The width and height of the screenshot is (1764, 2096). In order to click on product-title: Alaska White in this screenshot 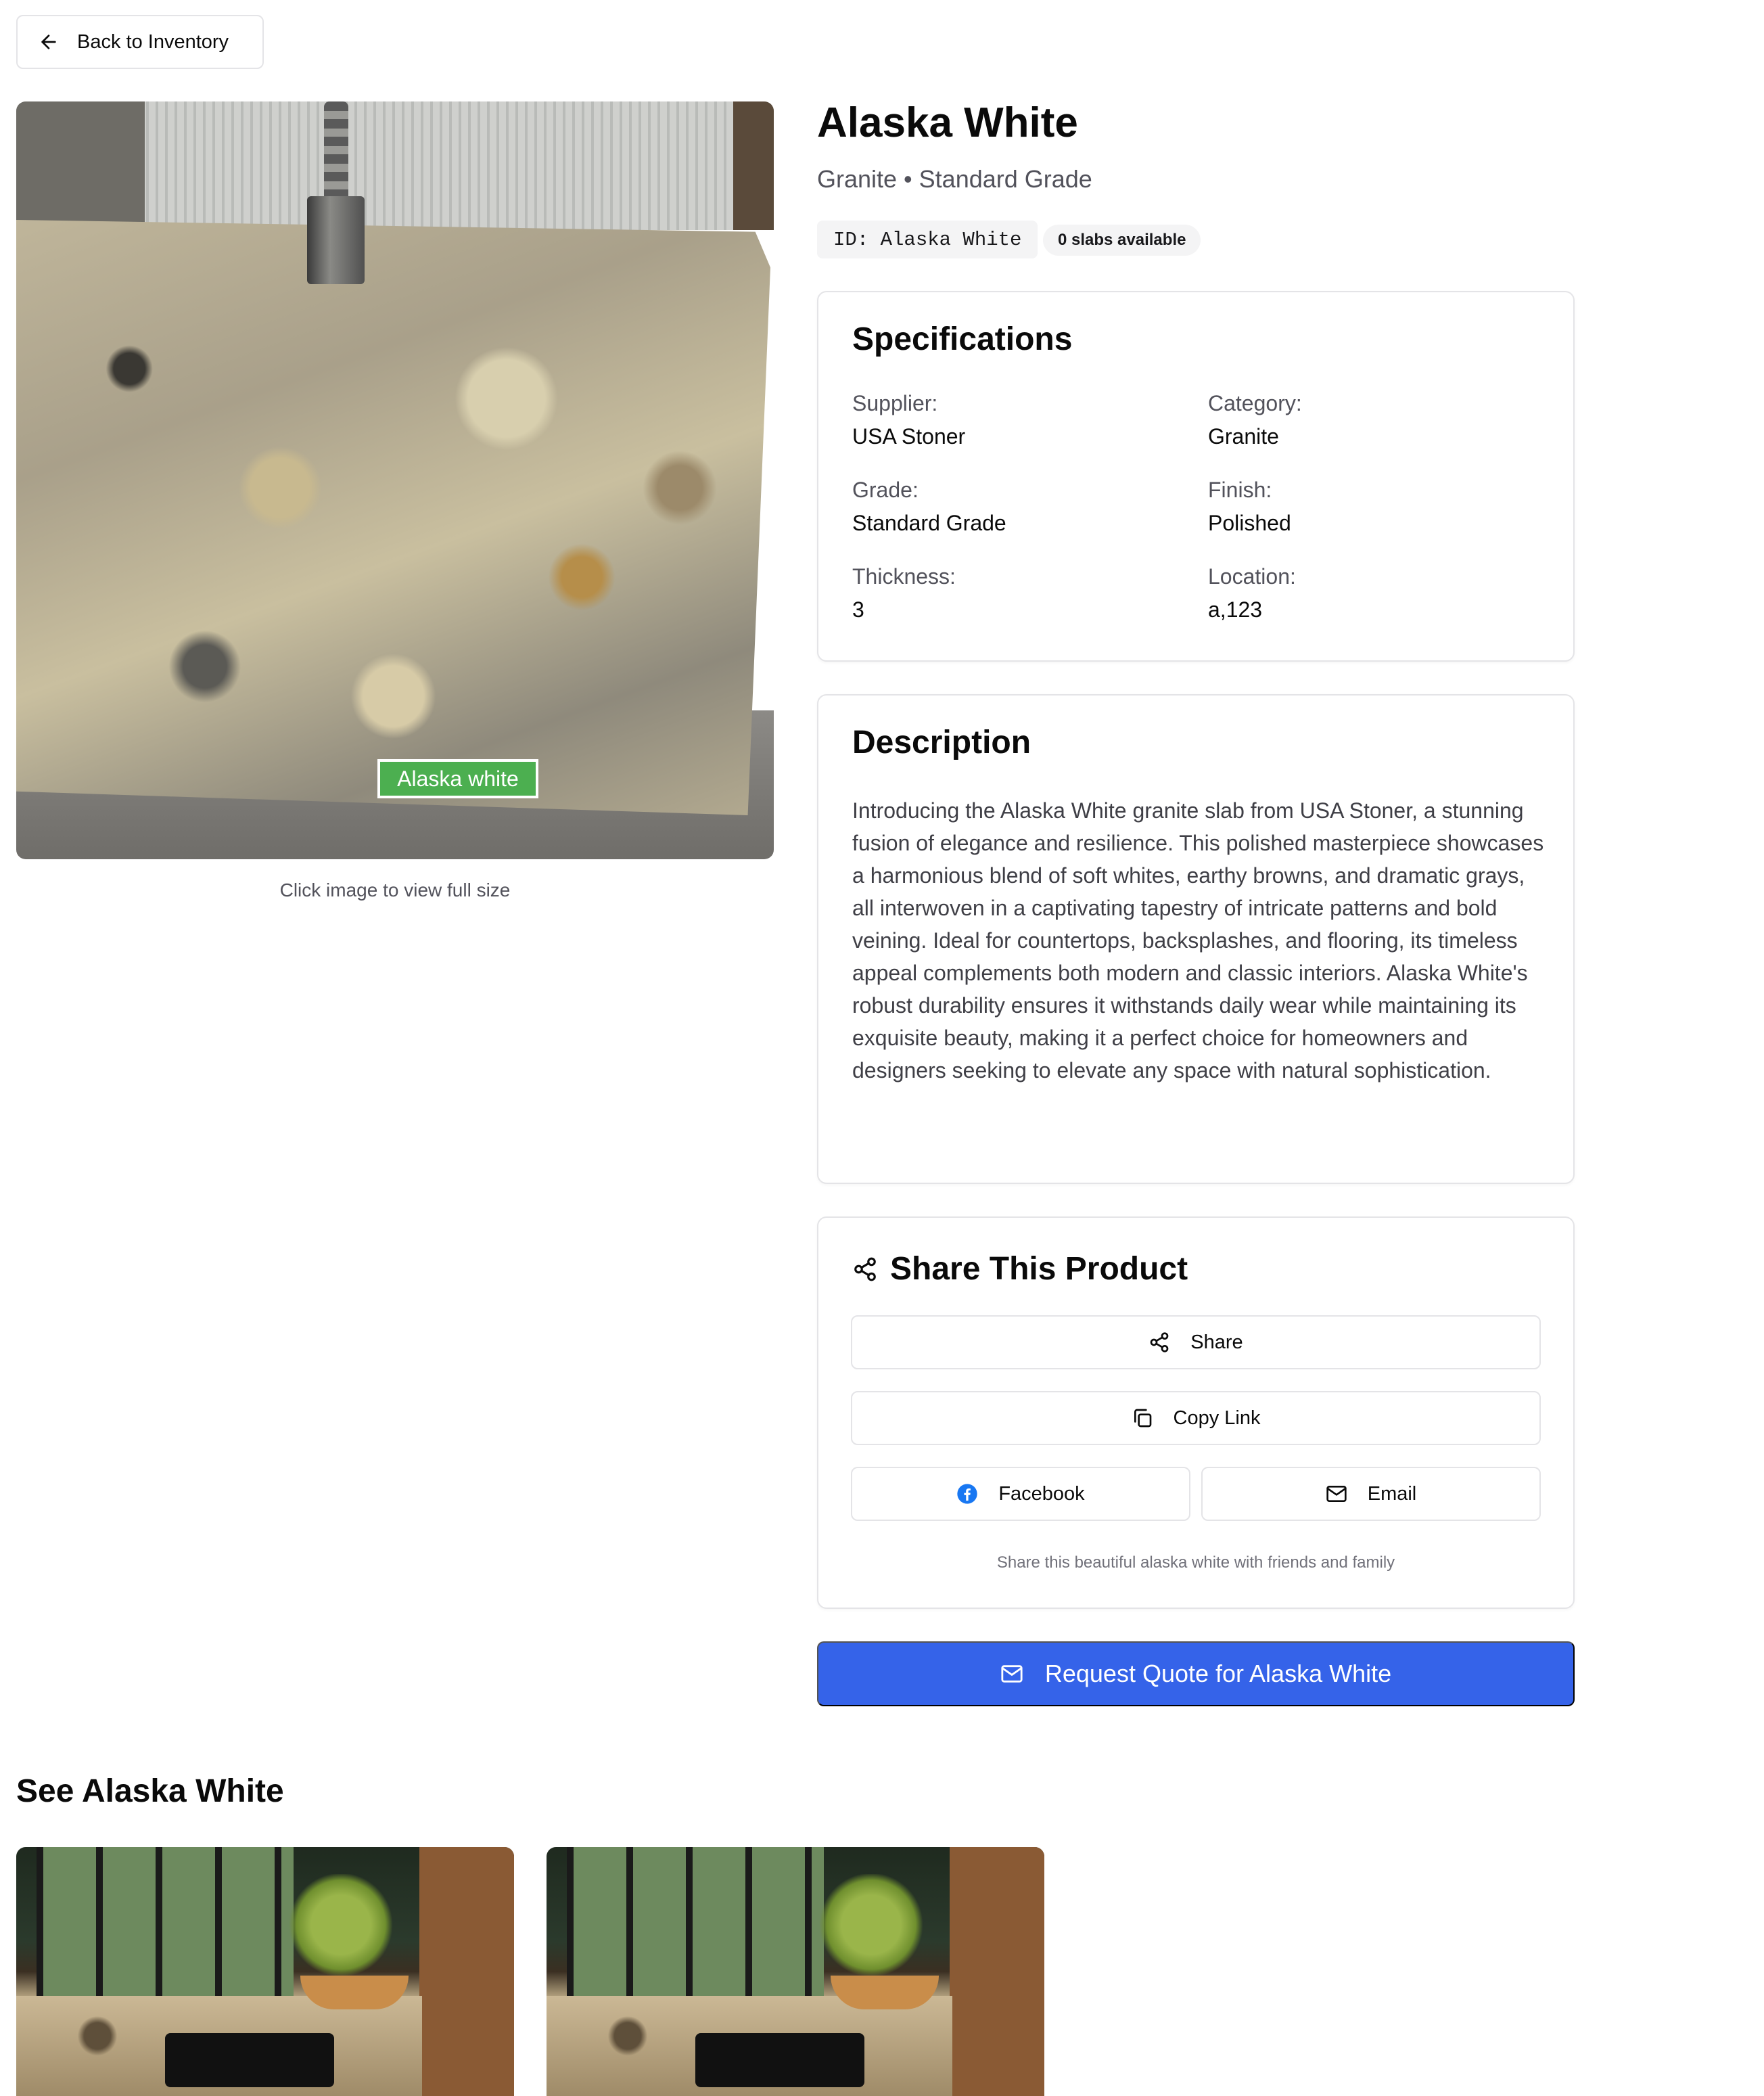, I will do `click(947, 122)`.